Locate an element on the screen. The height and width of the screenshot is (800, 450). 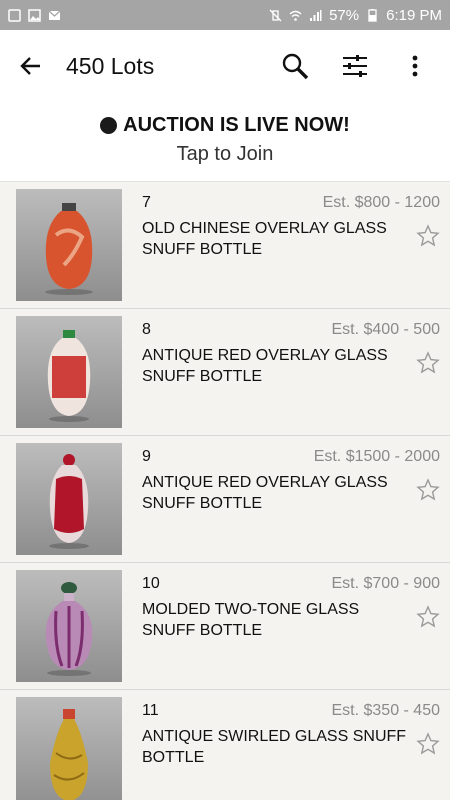
page-title: 450 Lots is located at coordinates (110, 65).